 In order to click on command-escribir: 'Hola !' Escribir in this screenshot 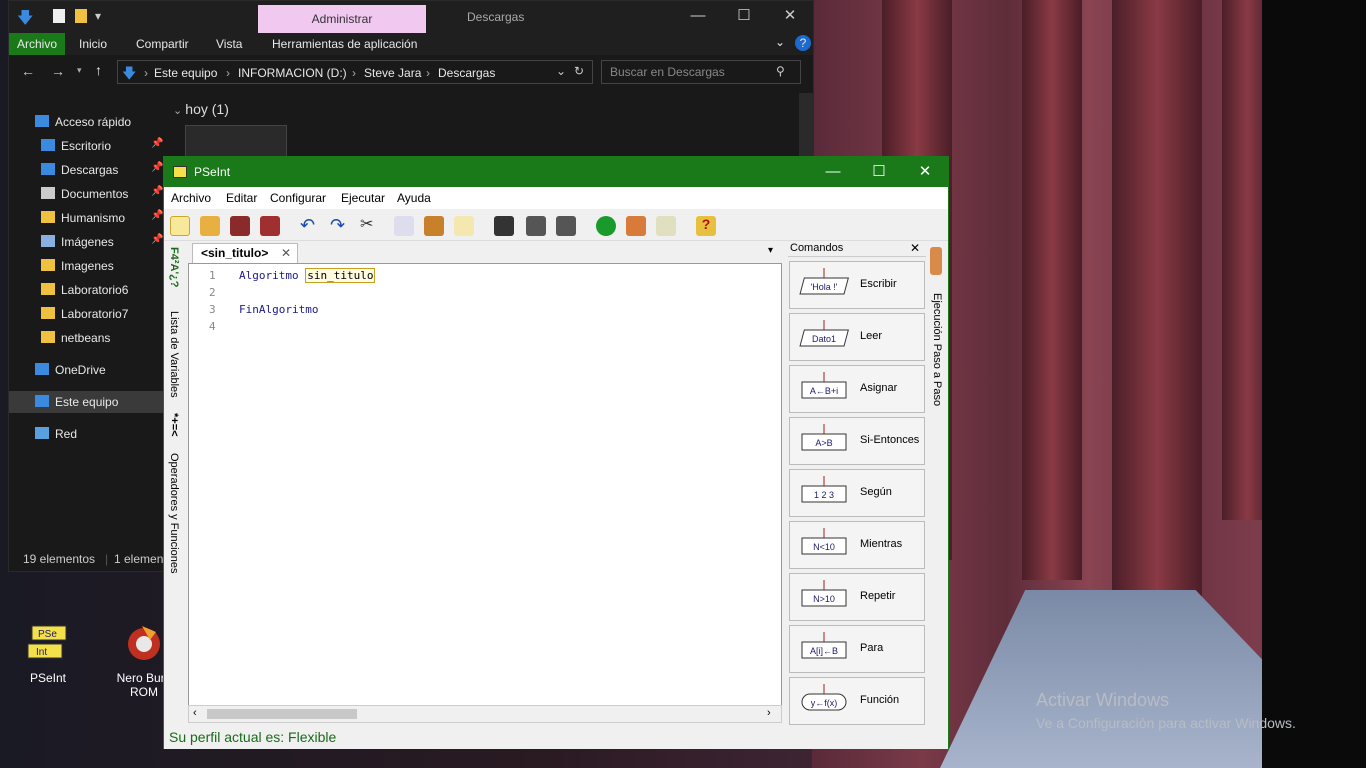, I will do `click(857, 285)`.